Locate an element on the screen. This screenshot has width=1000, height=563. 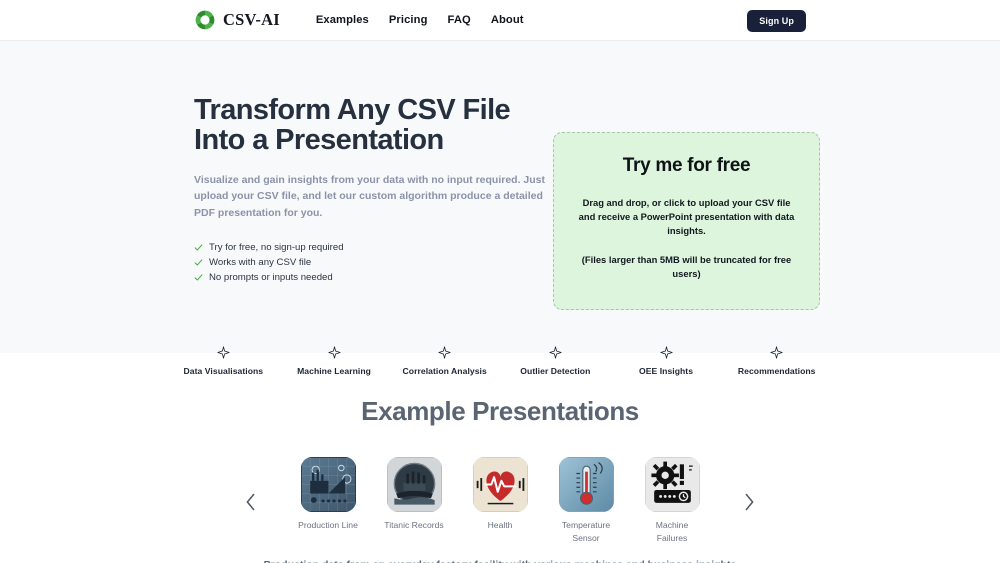
example-card-machine-failures: Machine Failures is located at coordinates (672, 501).